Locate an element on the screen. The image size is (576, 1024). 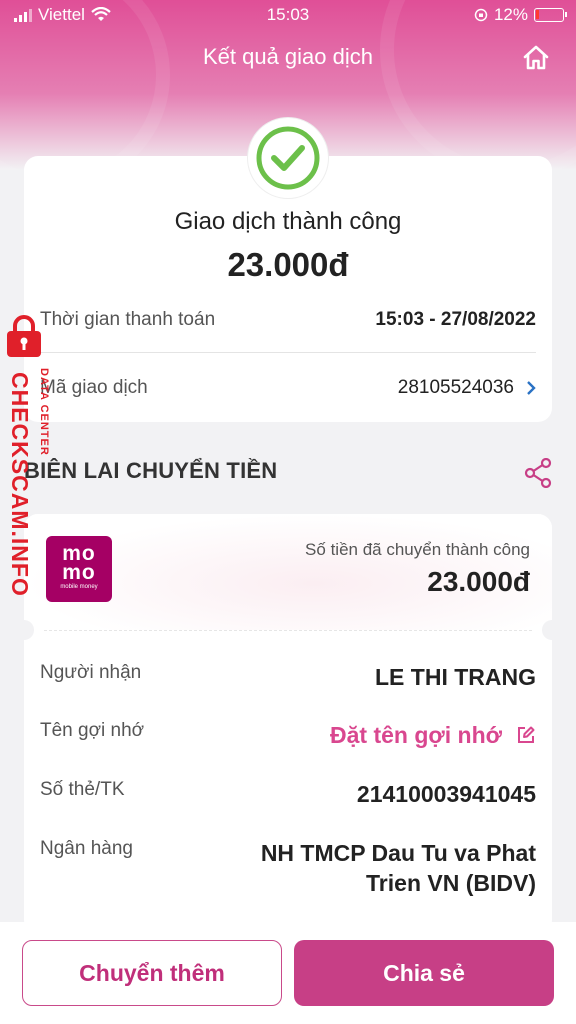
set-nickname-link: Đặt tên gợi nhớ is located at coordinates (433, 735).